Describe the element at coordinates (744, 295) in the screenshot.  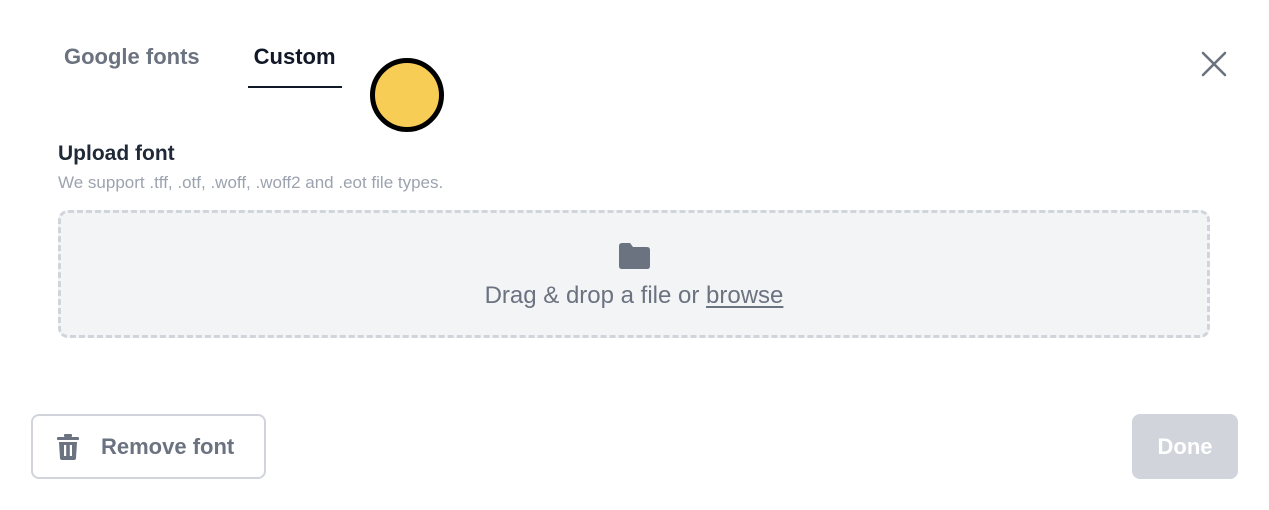
I see `browse-link: browse` at that location.